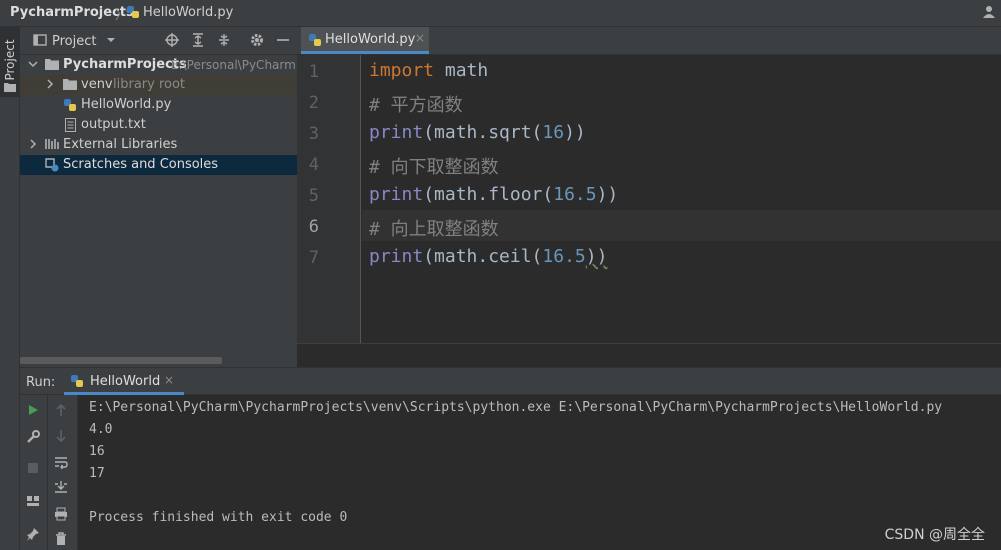  Describe the element at coordinates (61, 541) in the screenshot. I see `trash-icon` at that location.